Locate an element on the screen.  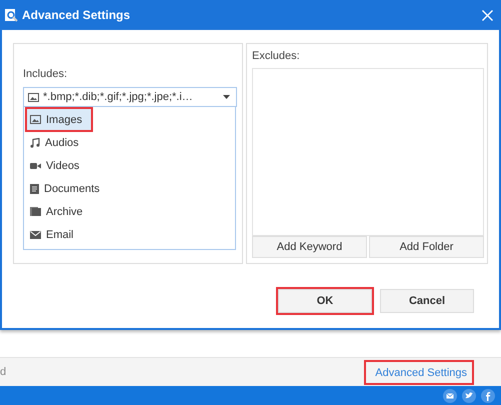
caret-icon is located at coordinates (226, 97).